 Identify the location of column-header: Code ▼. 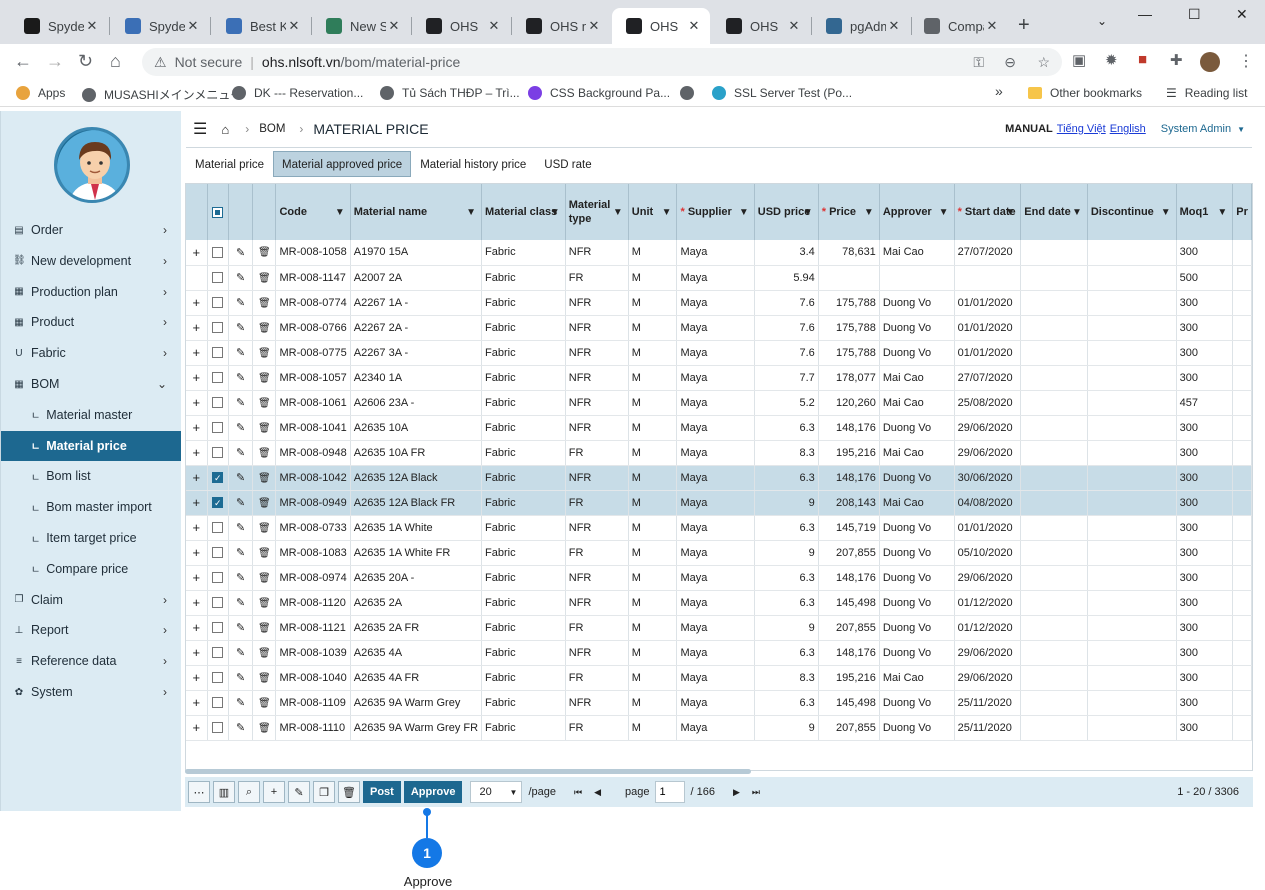
(313, 212).